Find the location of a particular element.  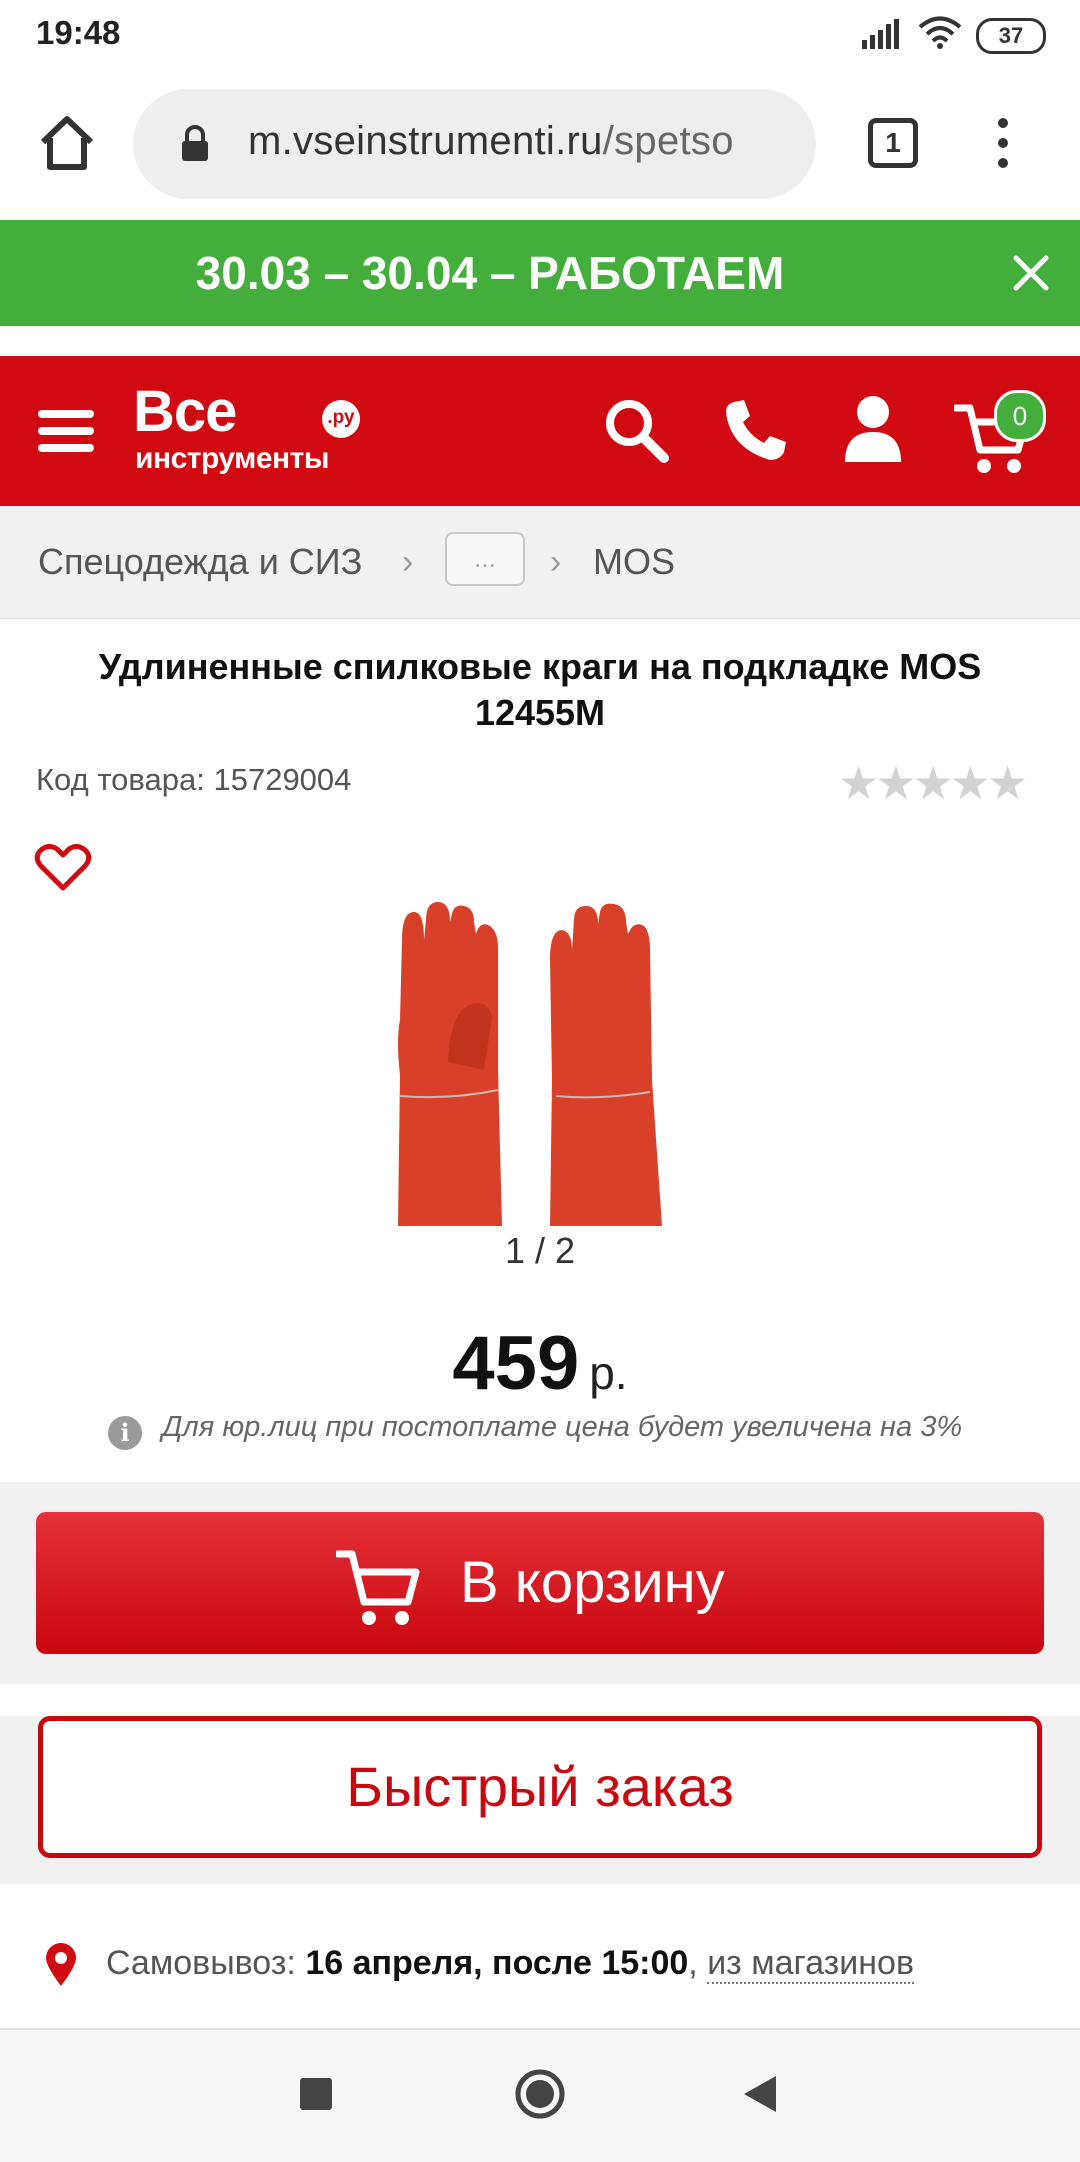

status-bar: 19:48 37 is located at coordinates (540, 35).